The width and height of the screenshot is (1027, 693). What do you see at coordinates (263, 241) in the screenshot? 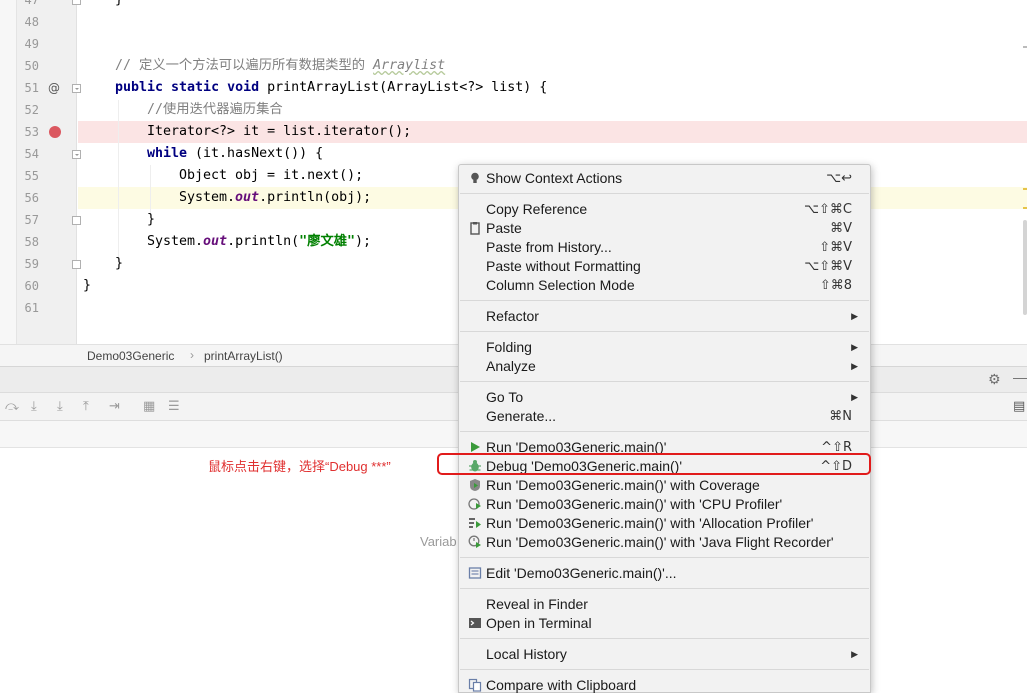
I see `code-text: .println(` at bounding box center [263, 241].